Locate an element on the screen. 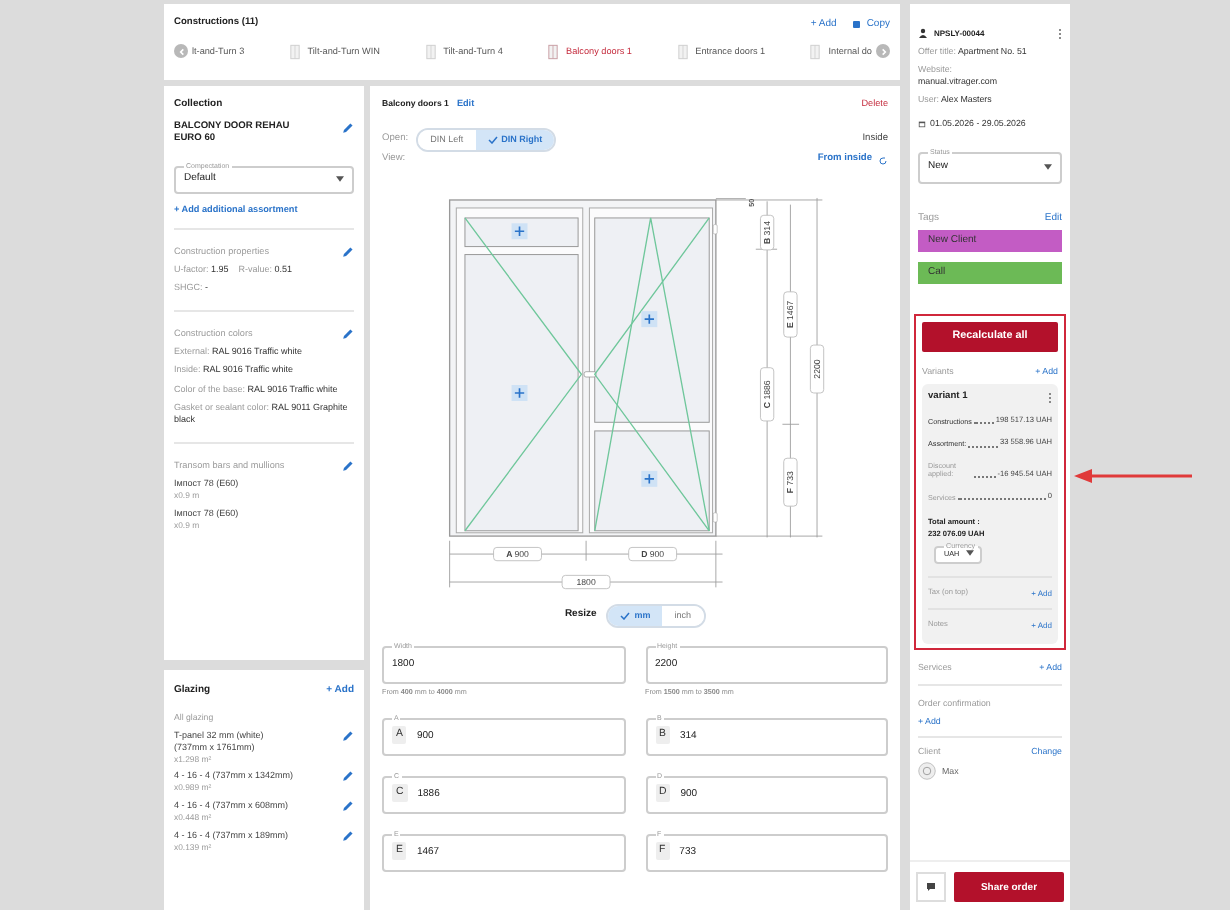 Image resolution: width=1230 pixels, height=910 pixels. avatar-icon is located at coordinates (927, 771).